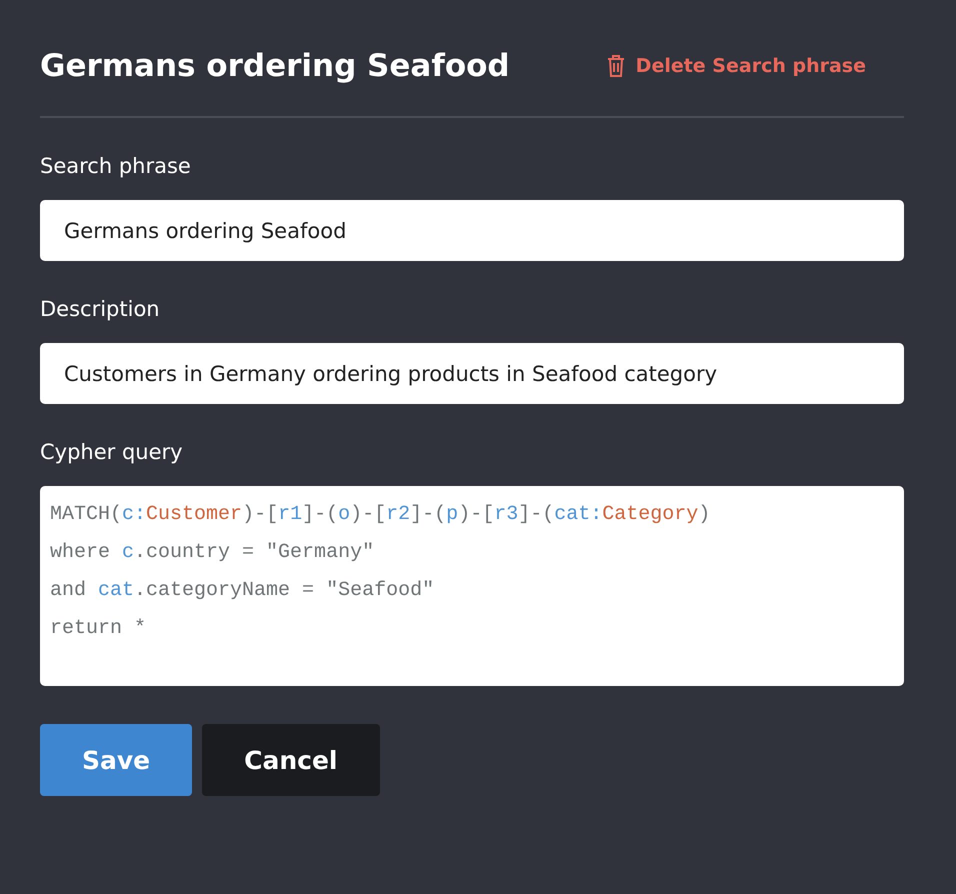 This screenshot has height=894, width=956. I want to click on text-field: Customers in Germany ordering products in Seafood category, so click(472, 373).